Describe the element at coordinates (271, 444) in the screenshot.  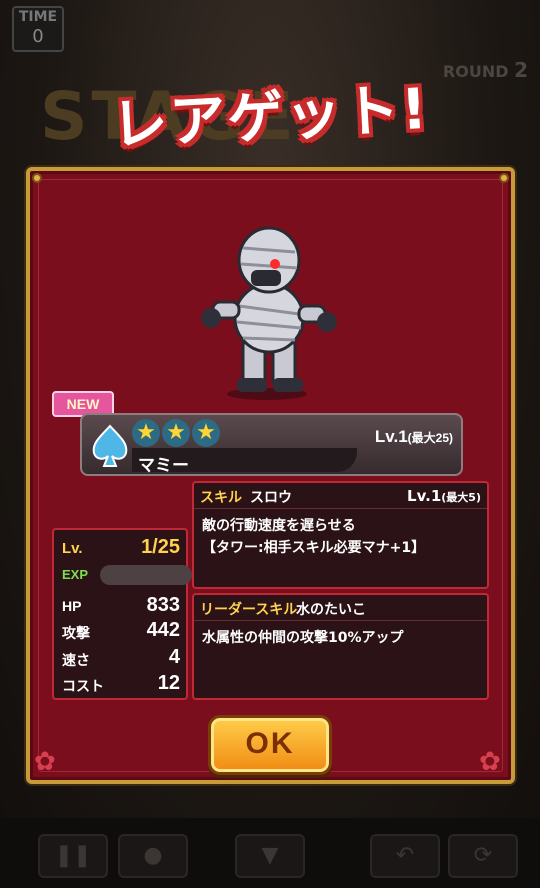
I see `monster-name-panel: ★ ★ ★ Lv.1(最大25) マミー` at that location.